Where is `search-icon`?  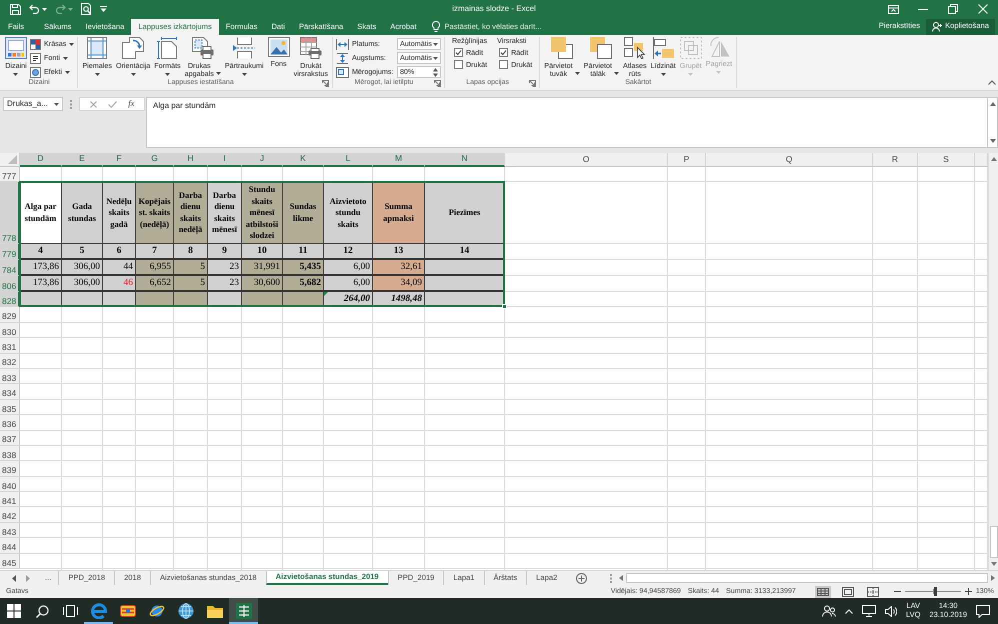
search-icon is located at coordinates (42, 611).